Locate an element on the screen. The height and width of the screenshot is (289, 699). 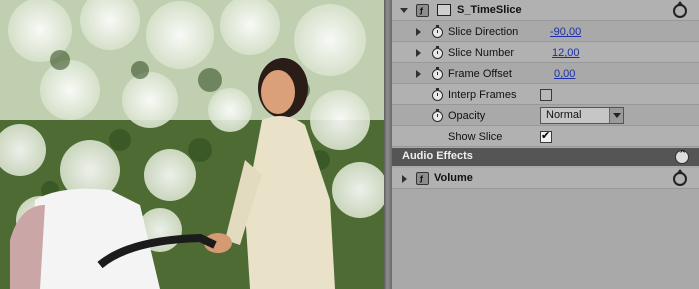
opacity-dropdown-value: Normal is located at coordinates (564, 115).